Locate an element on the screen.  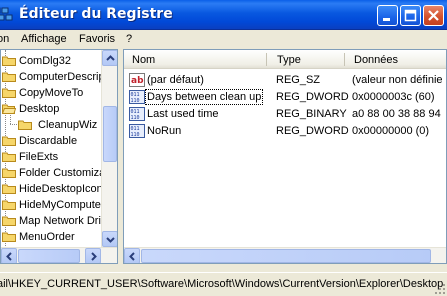
resize-grip-icon is located at coordinates (440, 289).